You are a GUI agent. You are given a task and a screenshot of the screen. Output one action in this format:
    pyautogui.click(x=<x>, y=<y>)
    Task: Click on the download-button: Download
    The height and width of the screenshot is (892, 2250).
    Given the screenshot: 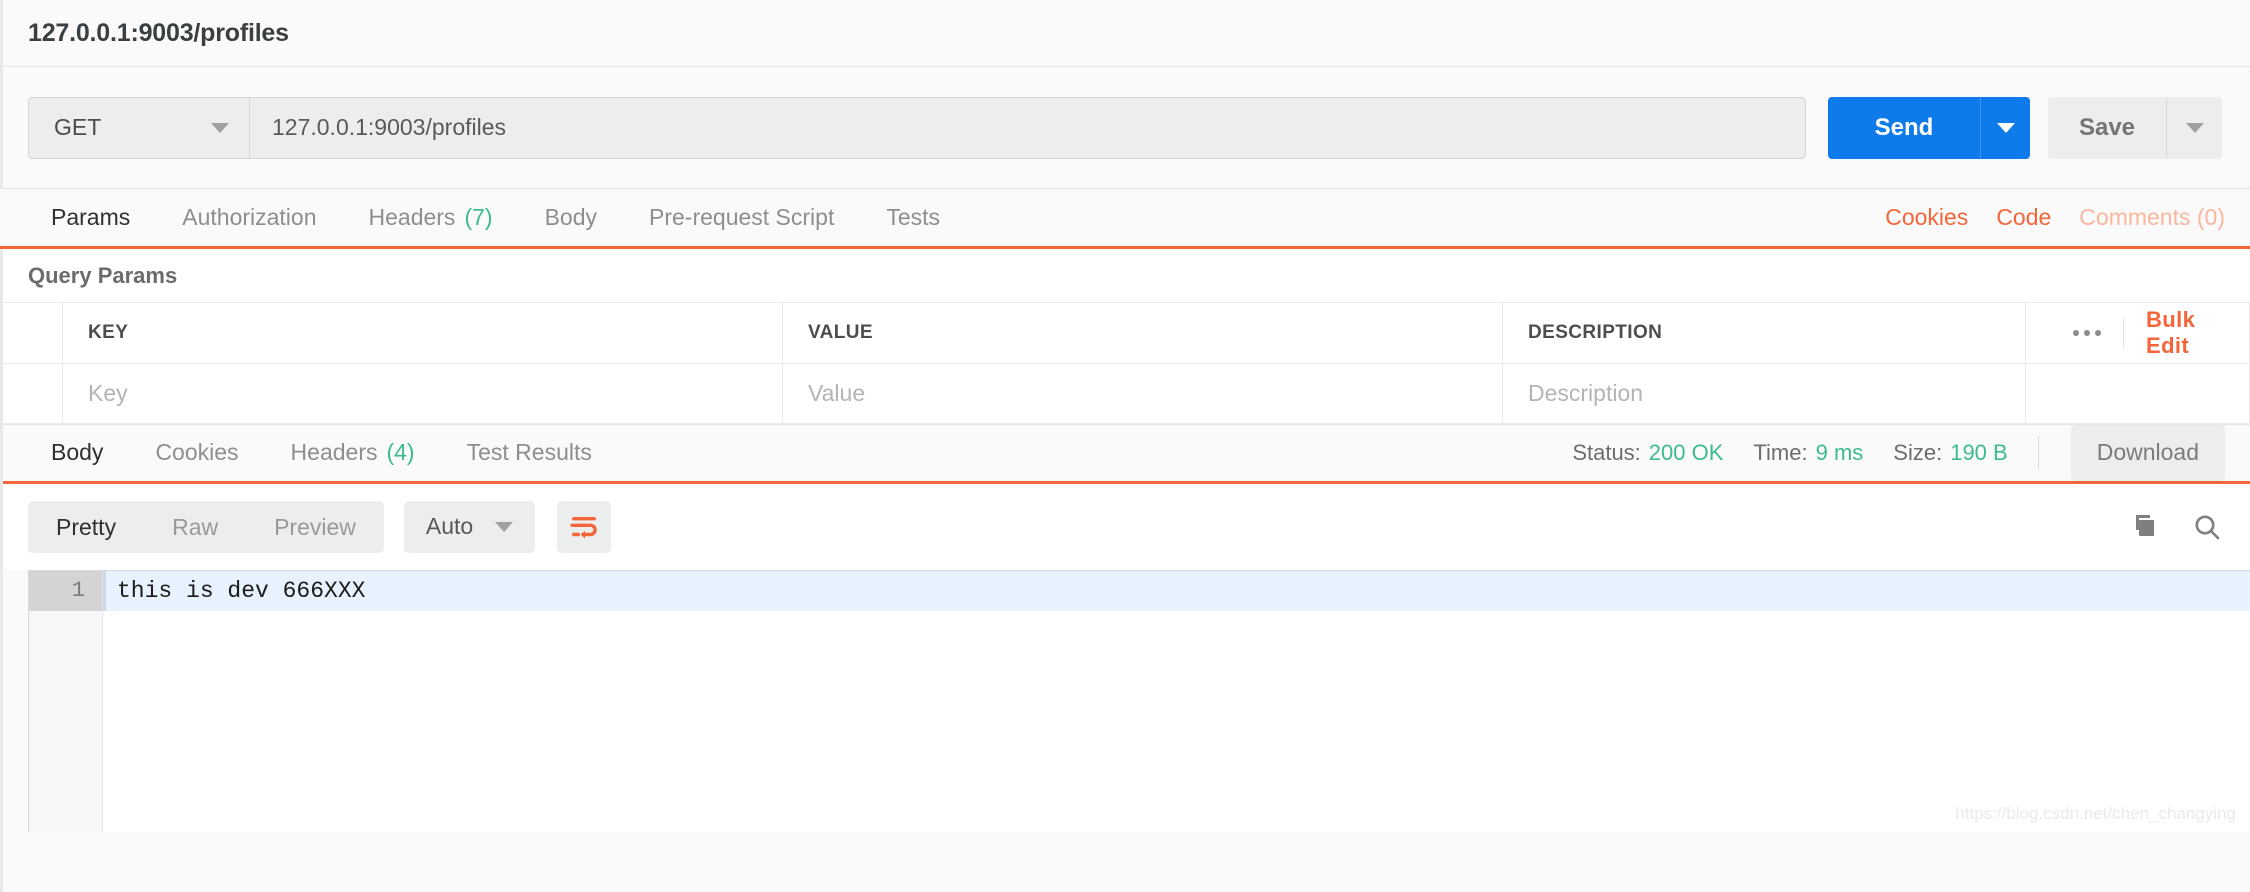 What is the action you would take?
    pyautogui.click(x=2147, y=452)
    